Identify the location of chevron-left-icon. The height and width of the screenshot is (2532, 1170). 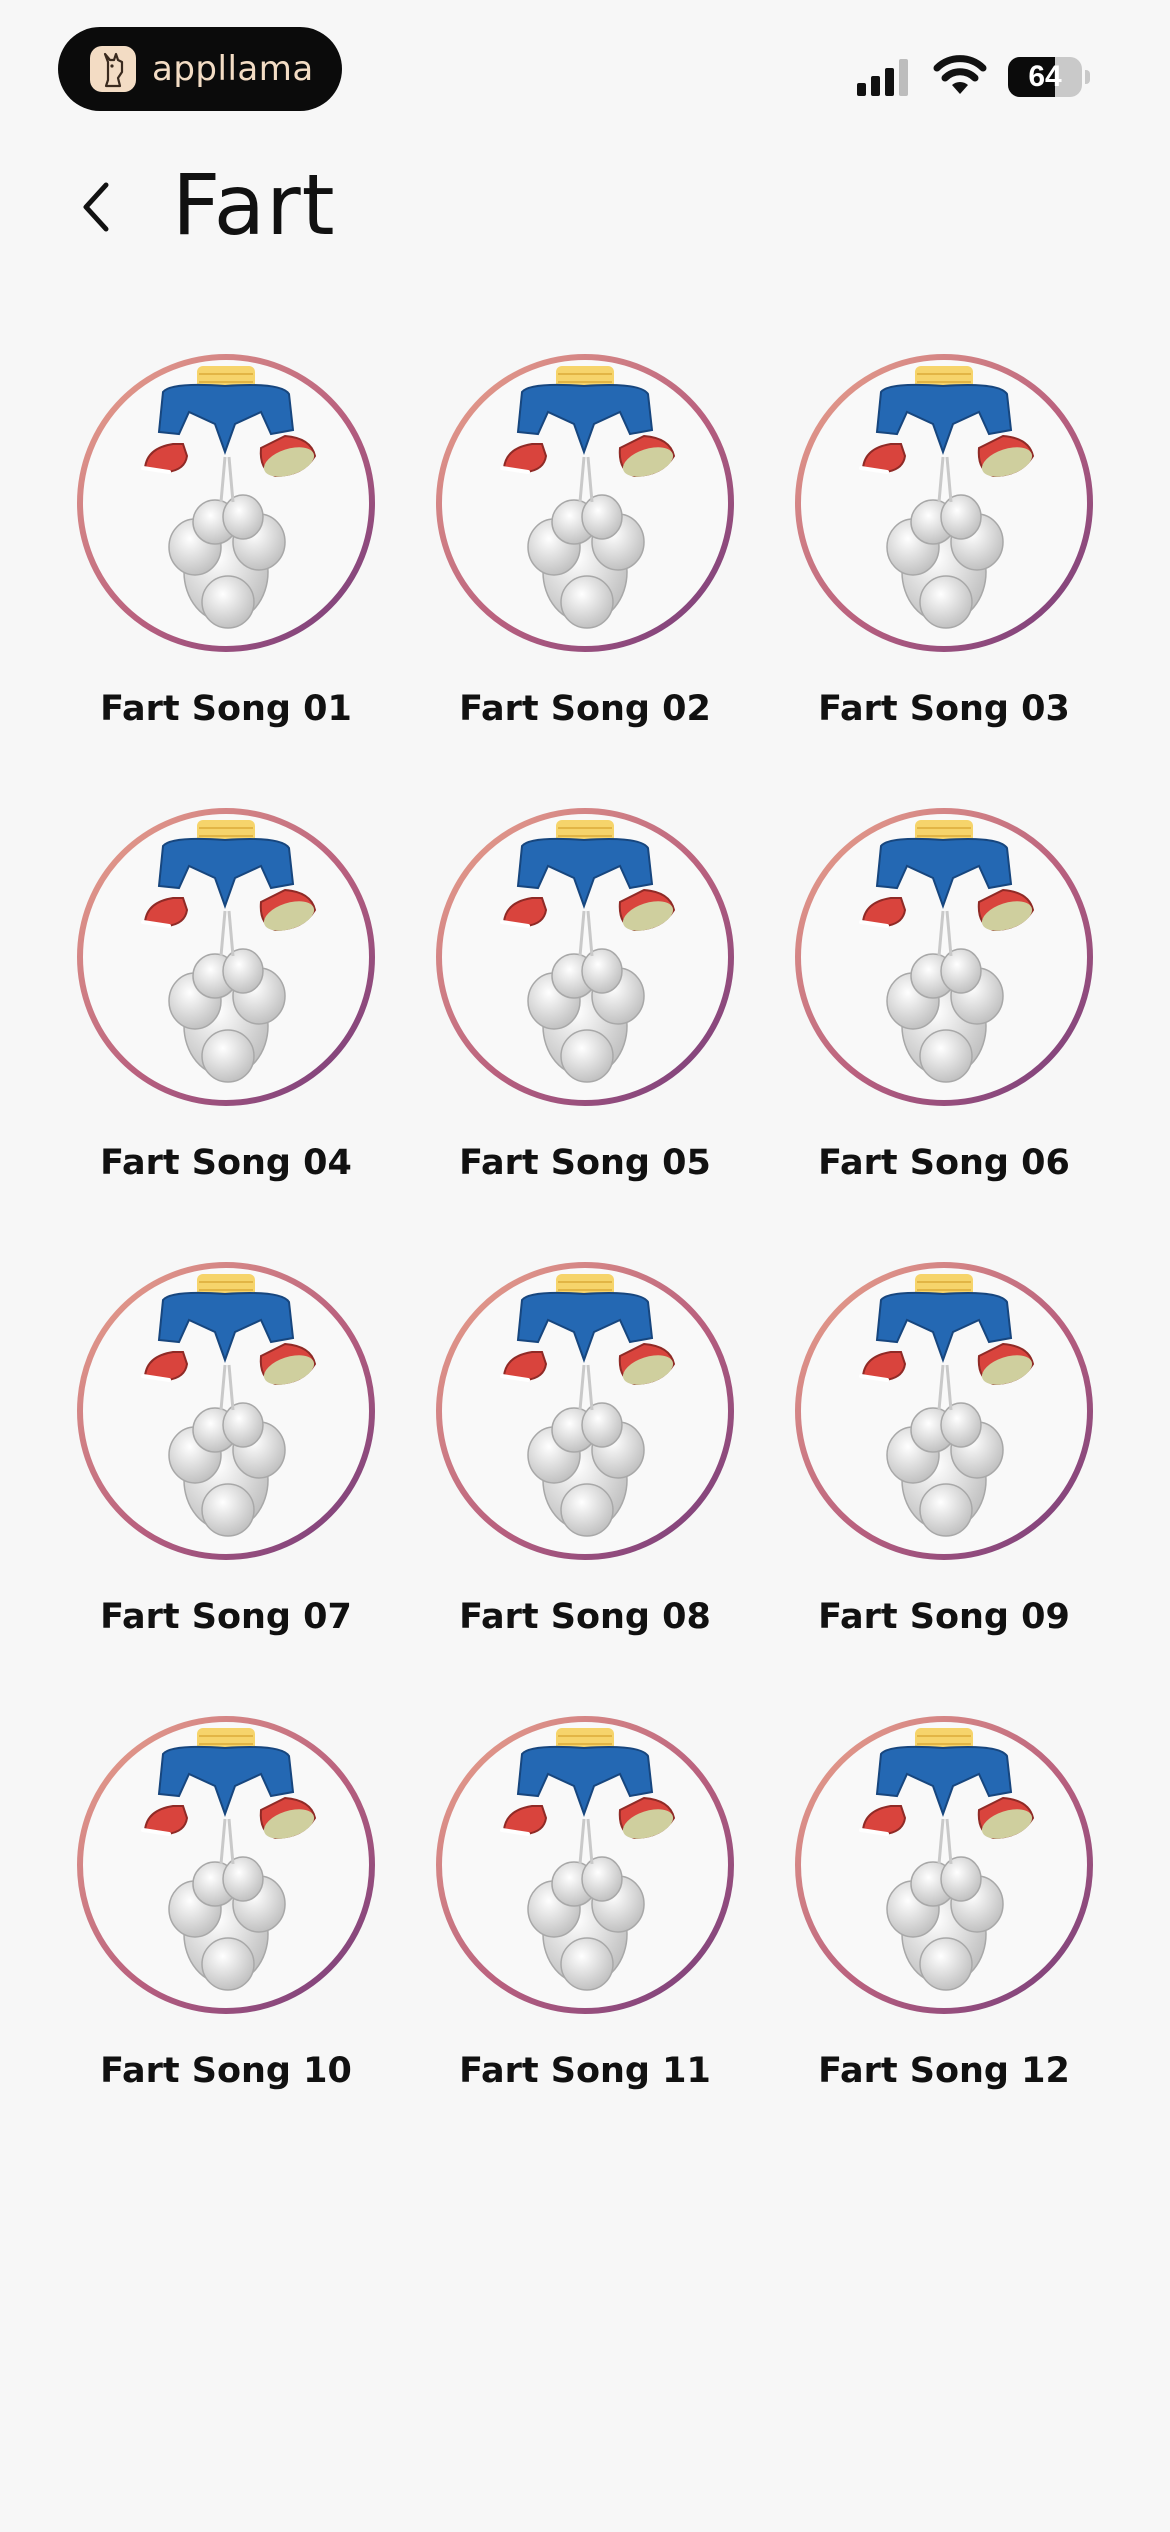
(96, 207).